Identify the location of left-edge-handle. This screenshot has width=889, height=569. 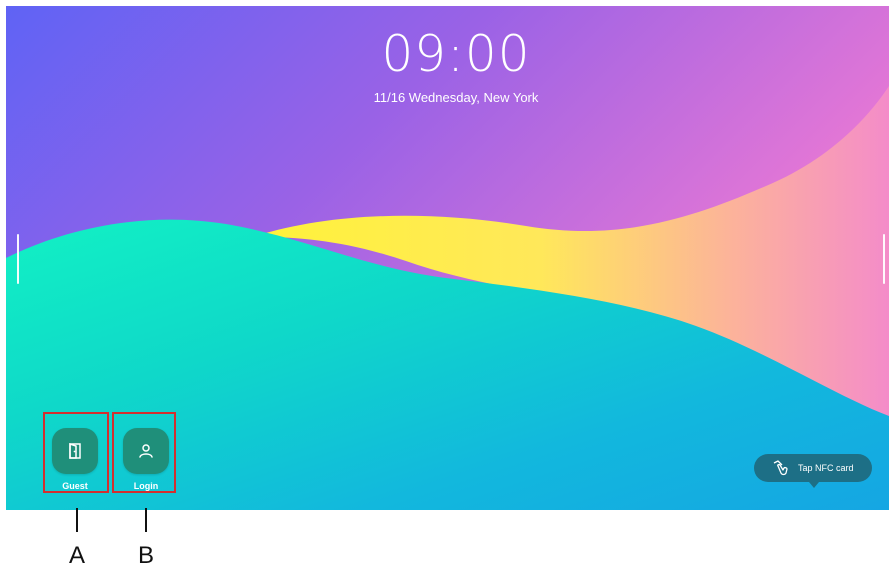
(18, 259).